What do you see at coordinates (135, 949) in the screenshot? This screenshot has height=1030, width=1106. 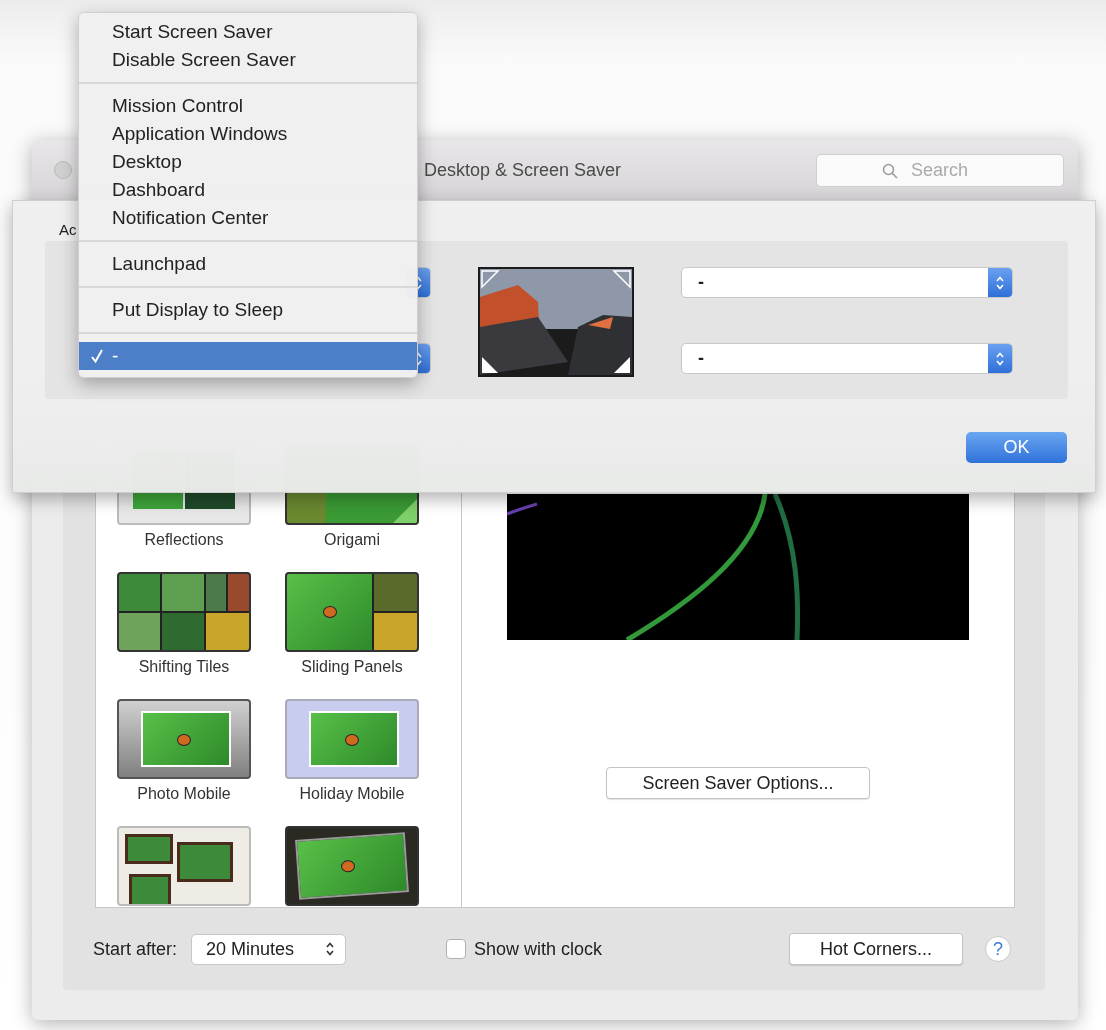 I see `start-after-label: Start after:` at bounding box center [135, 949].